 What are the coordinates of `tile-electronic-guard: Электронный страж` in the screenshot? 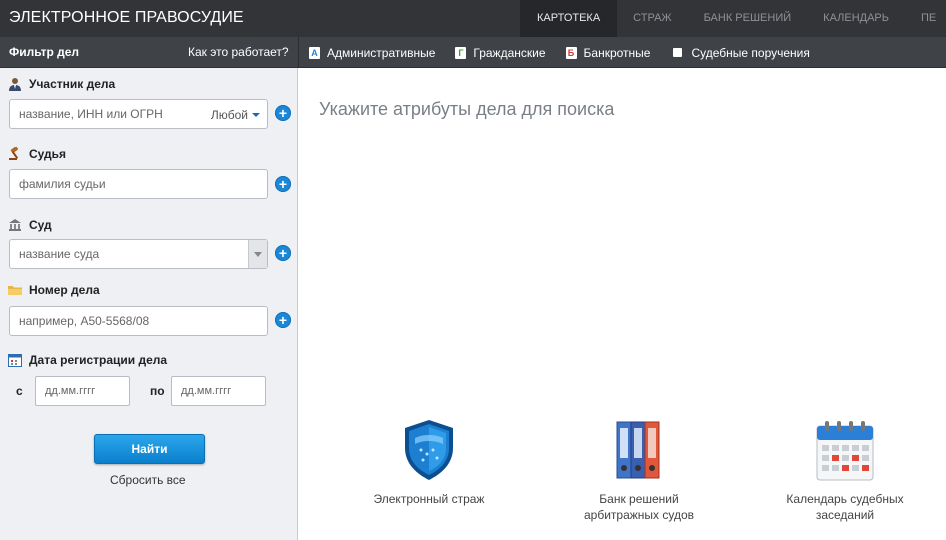 It's located at (429, 462).